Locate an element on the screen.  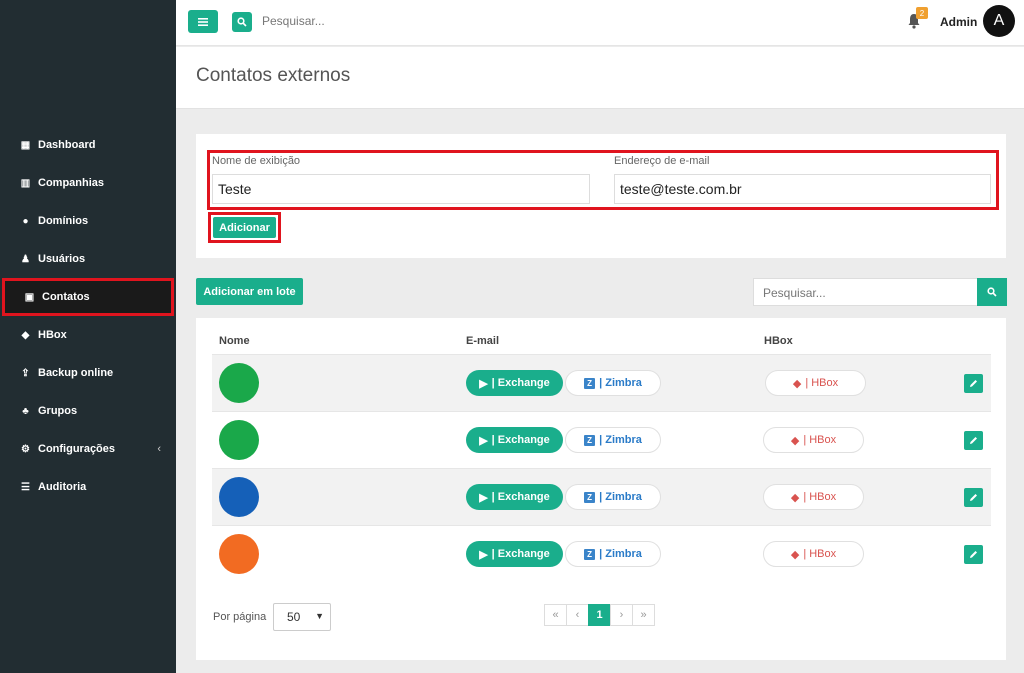
avatar: A is located at coordinates (999, 21).